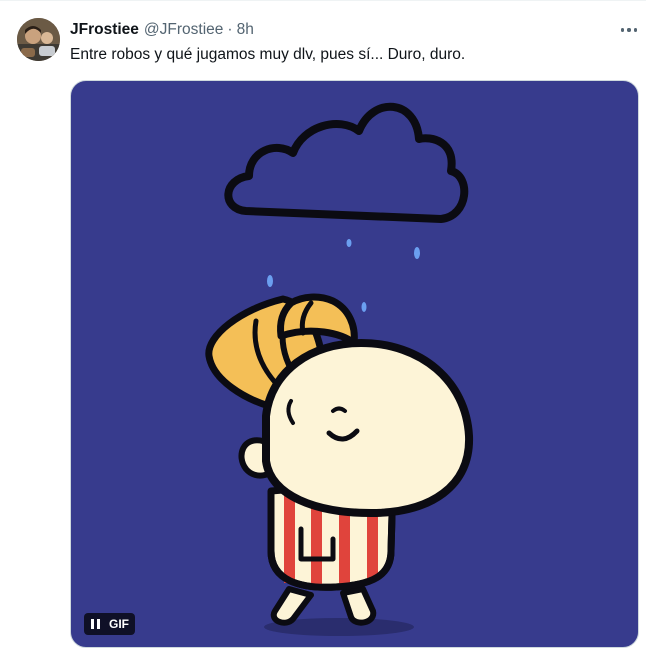 This screenshot has width=646, height=658. What do you see at coordinates (245, 30) in the screenshot?
I see `timestamp: 8h` at bounding box center [245, 30].